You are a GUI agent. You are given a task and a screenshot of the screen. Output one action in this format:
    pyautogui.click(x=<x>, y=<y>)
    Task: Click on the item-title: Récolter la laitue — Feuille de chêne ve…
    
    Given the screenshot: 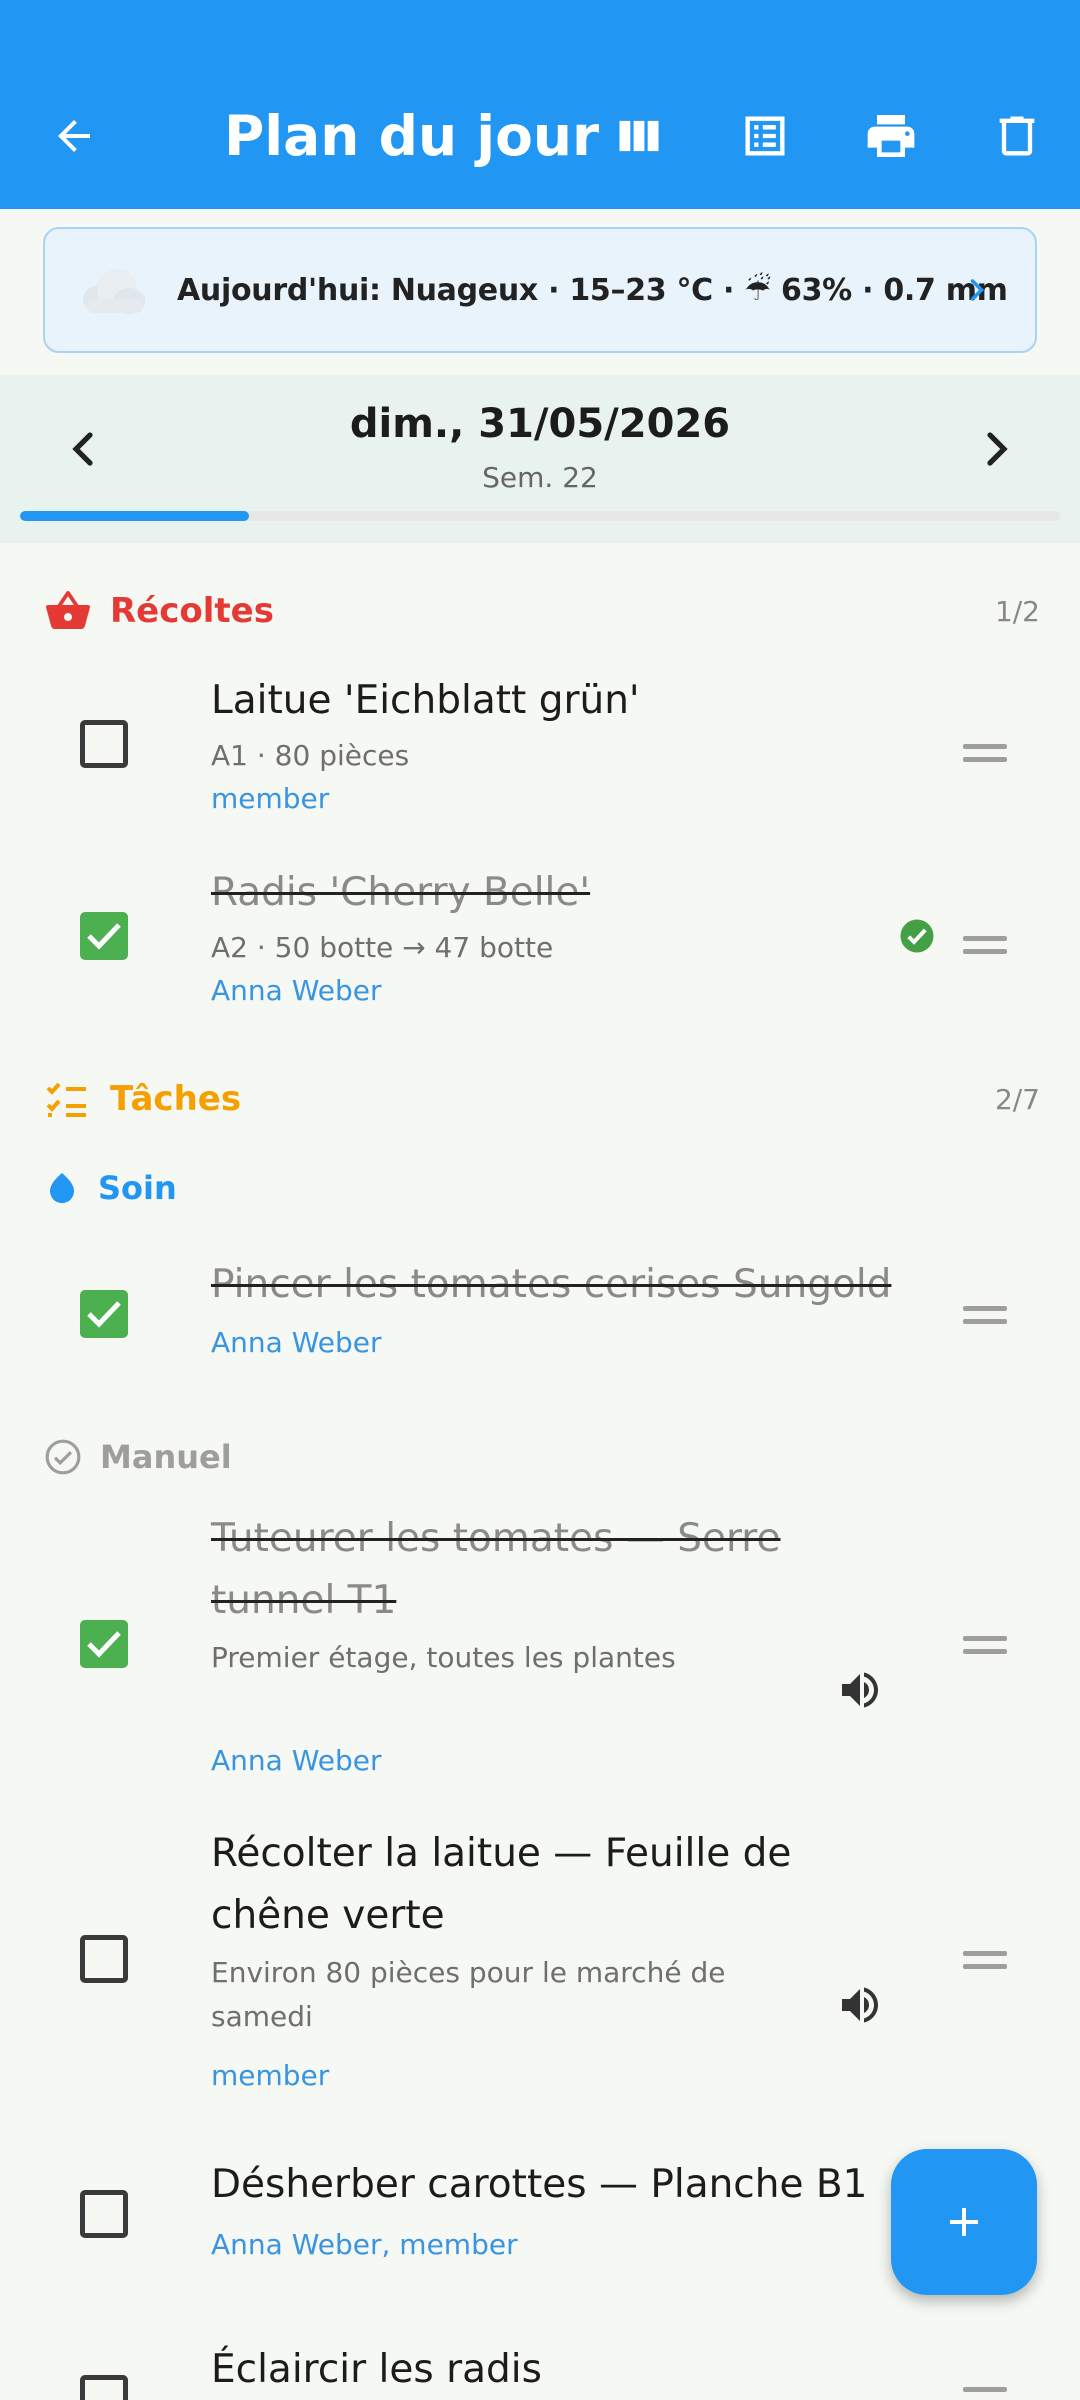 What is the action you would take?
    pyautogui.click(x=501, y=1884)
    